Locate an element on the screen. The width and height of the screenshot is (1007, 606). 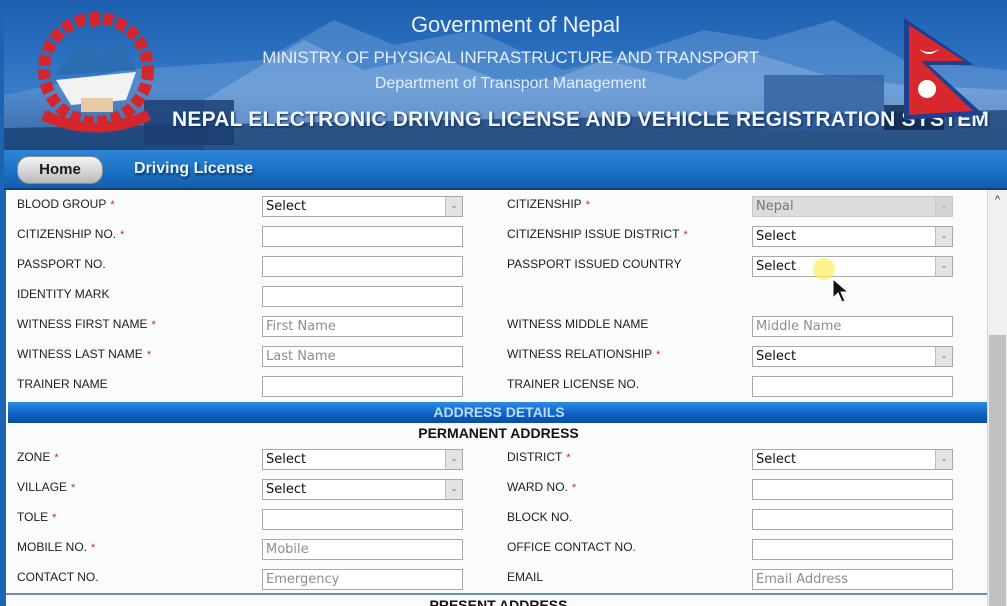
district-select: Select ⌄ is located at coordinates (852, 459).